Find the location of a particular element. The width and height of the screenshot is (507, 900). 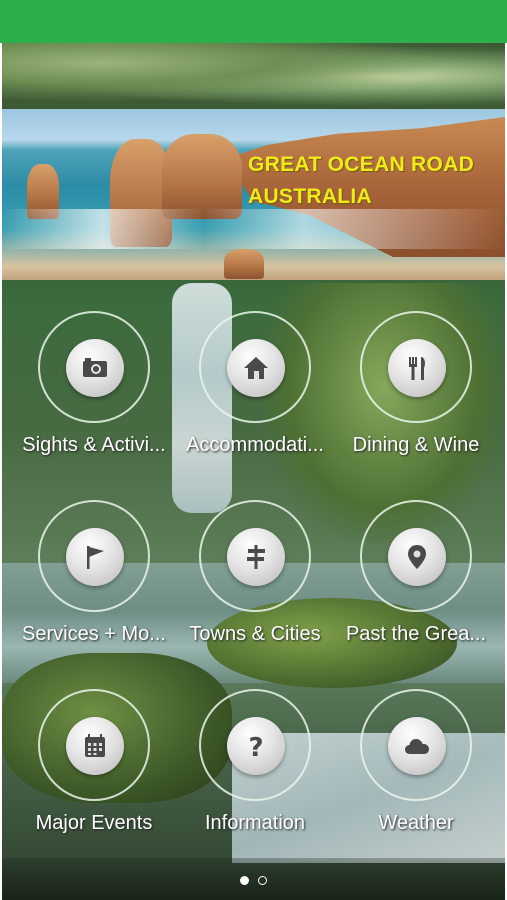

camera-icon is located at coordinates (95, 367).